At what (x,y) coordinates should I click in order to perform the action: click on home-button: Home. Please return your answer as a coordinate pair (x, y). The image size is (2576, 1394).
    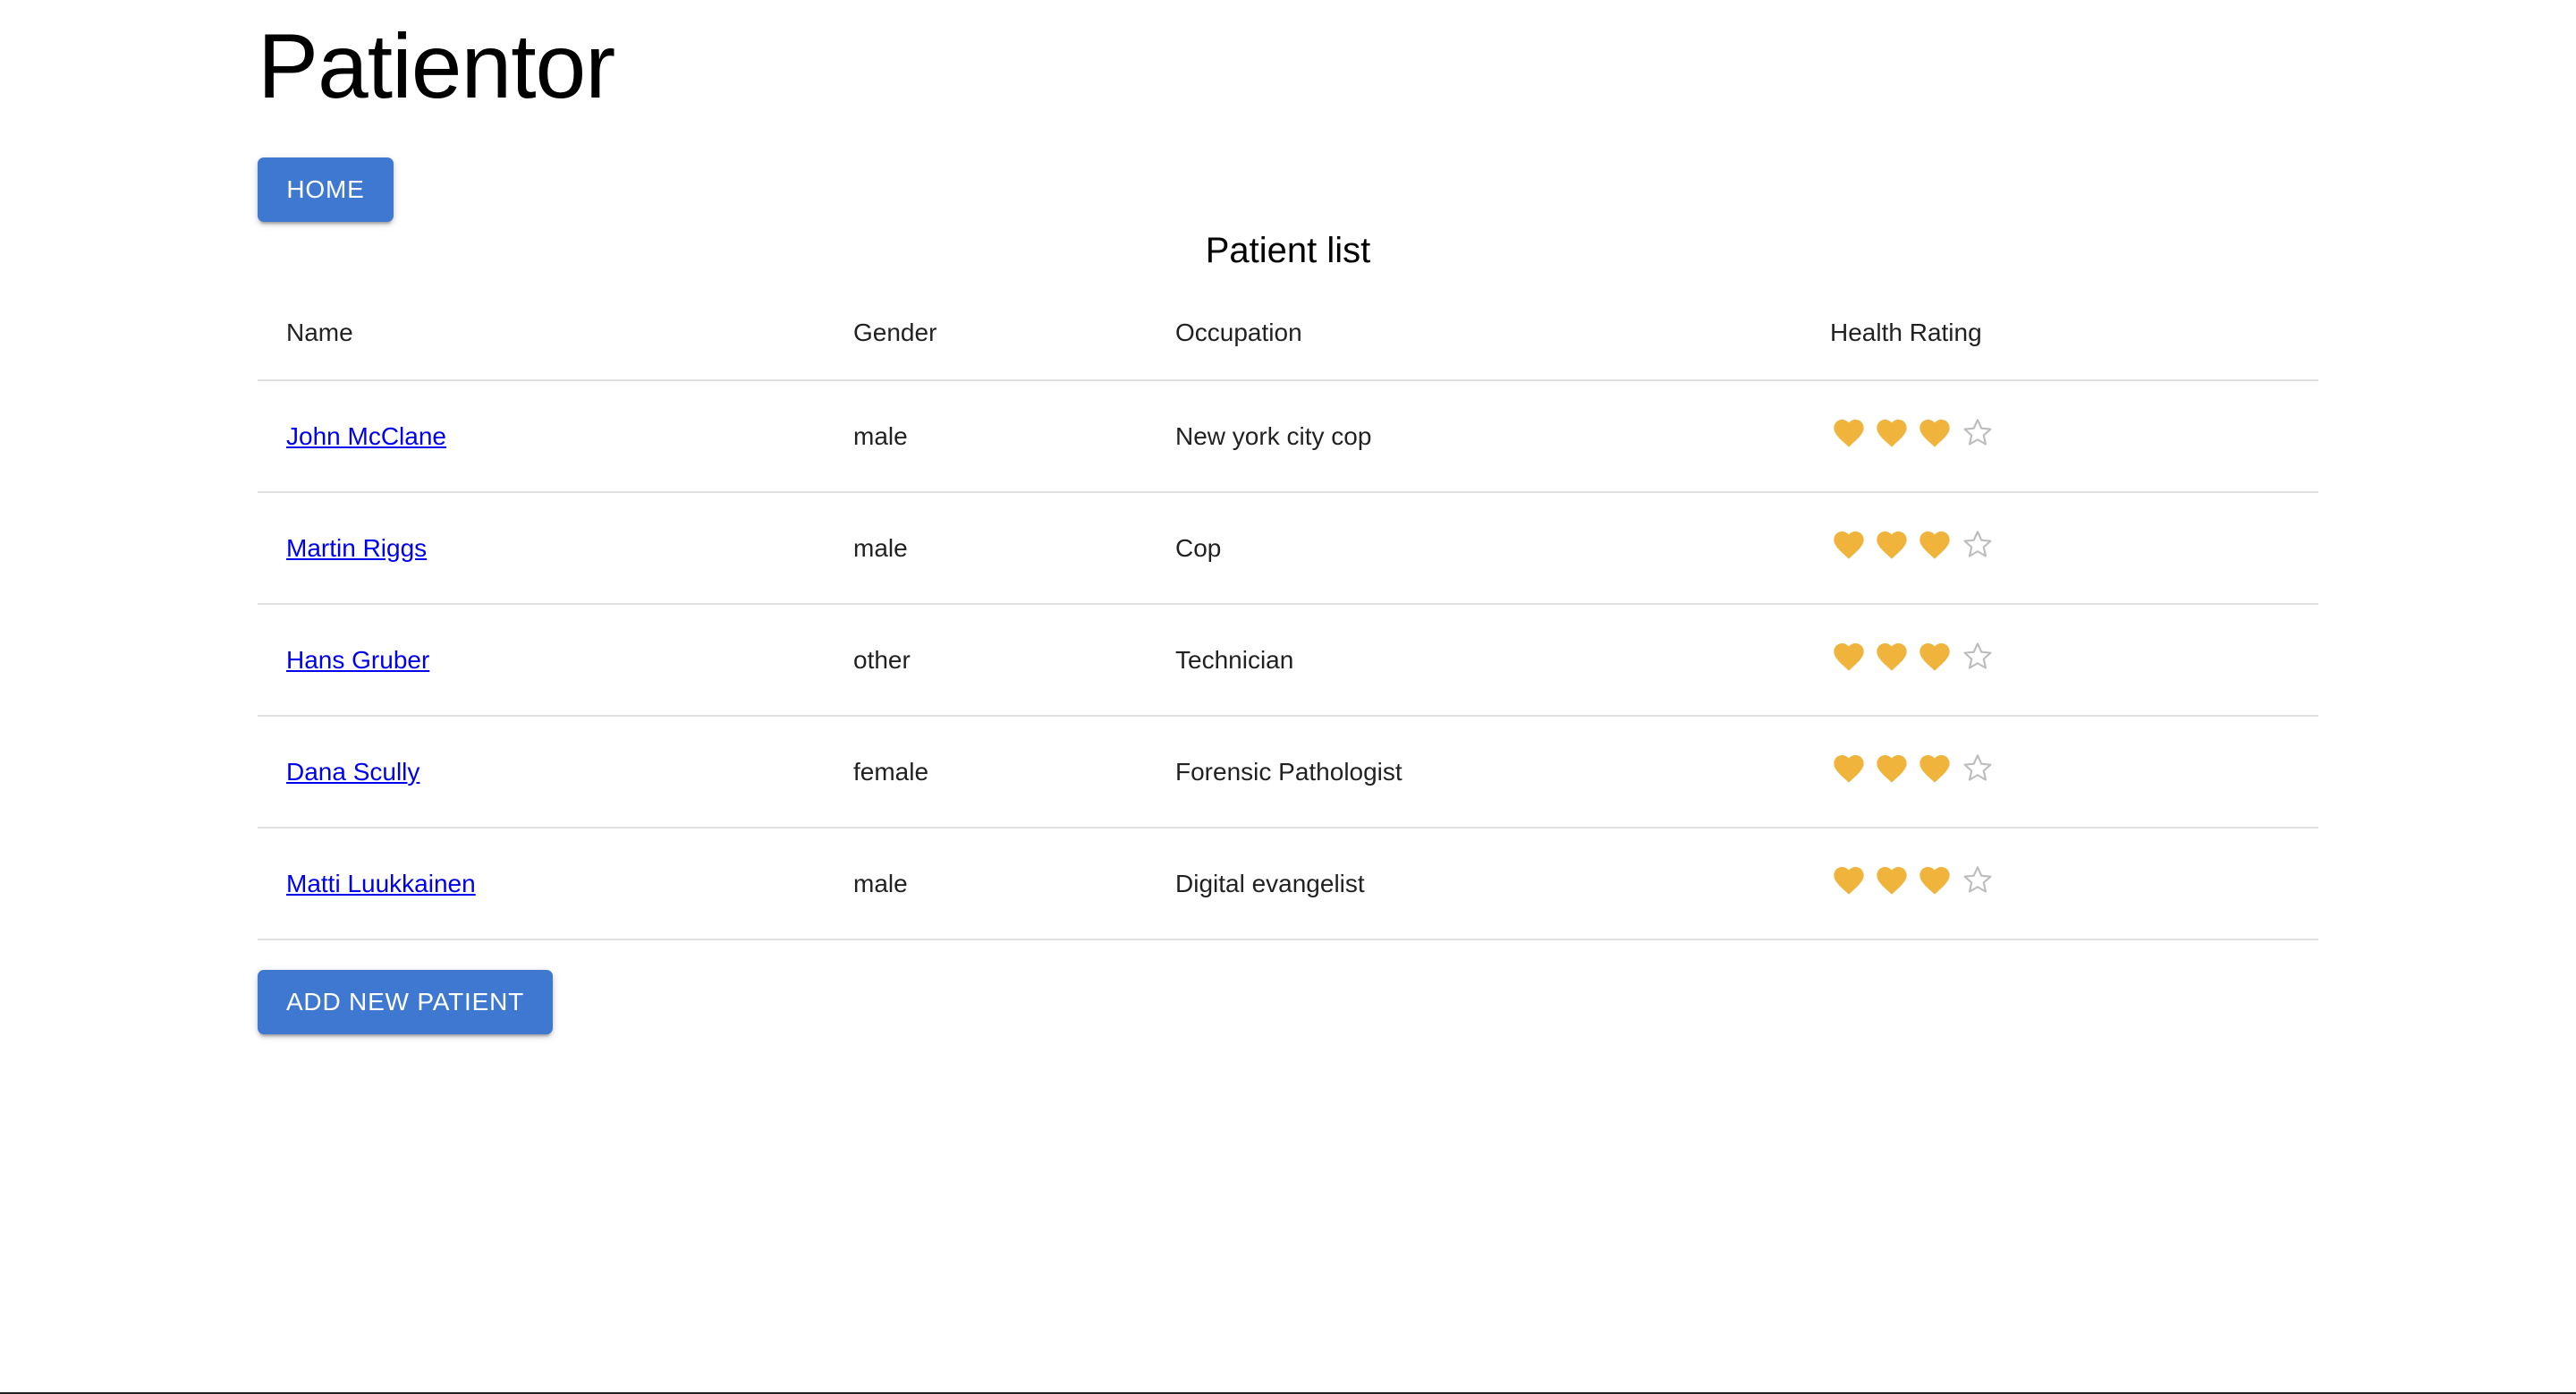
    Looking at the image, I should click on (326, 190).